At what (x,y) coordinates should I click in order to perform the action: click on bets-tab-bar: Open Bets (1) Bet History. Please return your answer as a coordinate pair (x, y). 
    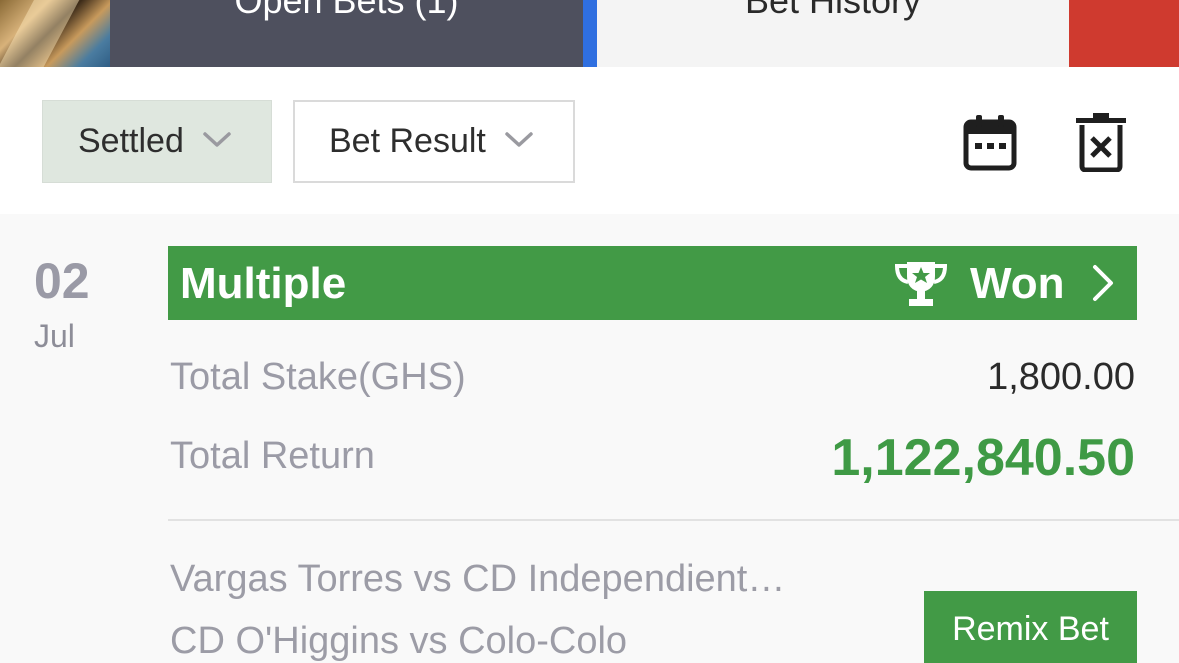
    Looking at the image, I should click on (589, 33).